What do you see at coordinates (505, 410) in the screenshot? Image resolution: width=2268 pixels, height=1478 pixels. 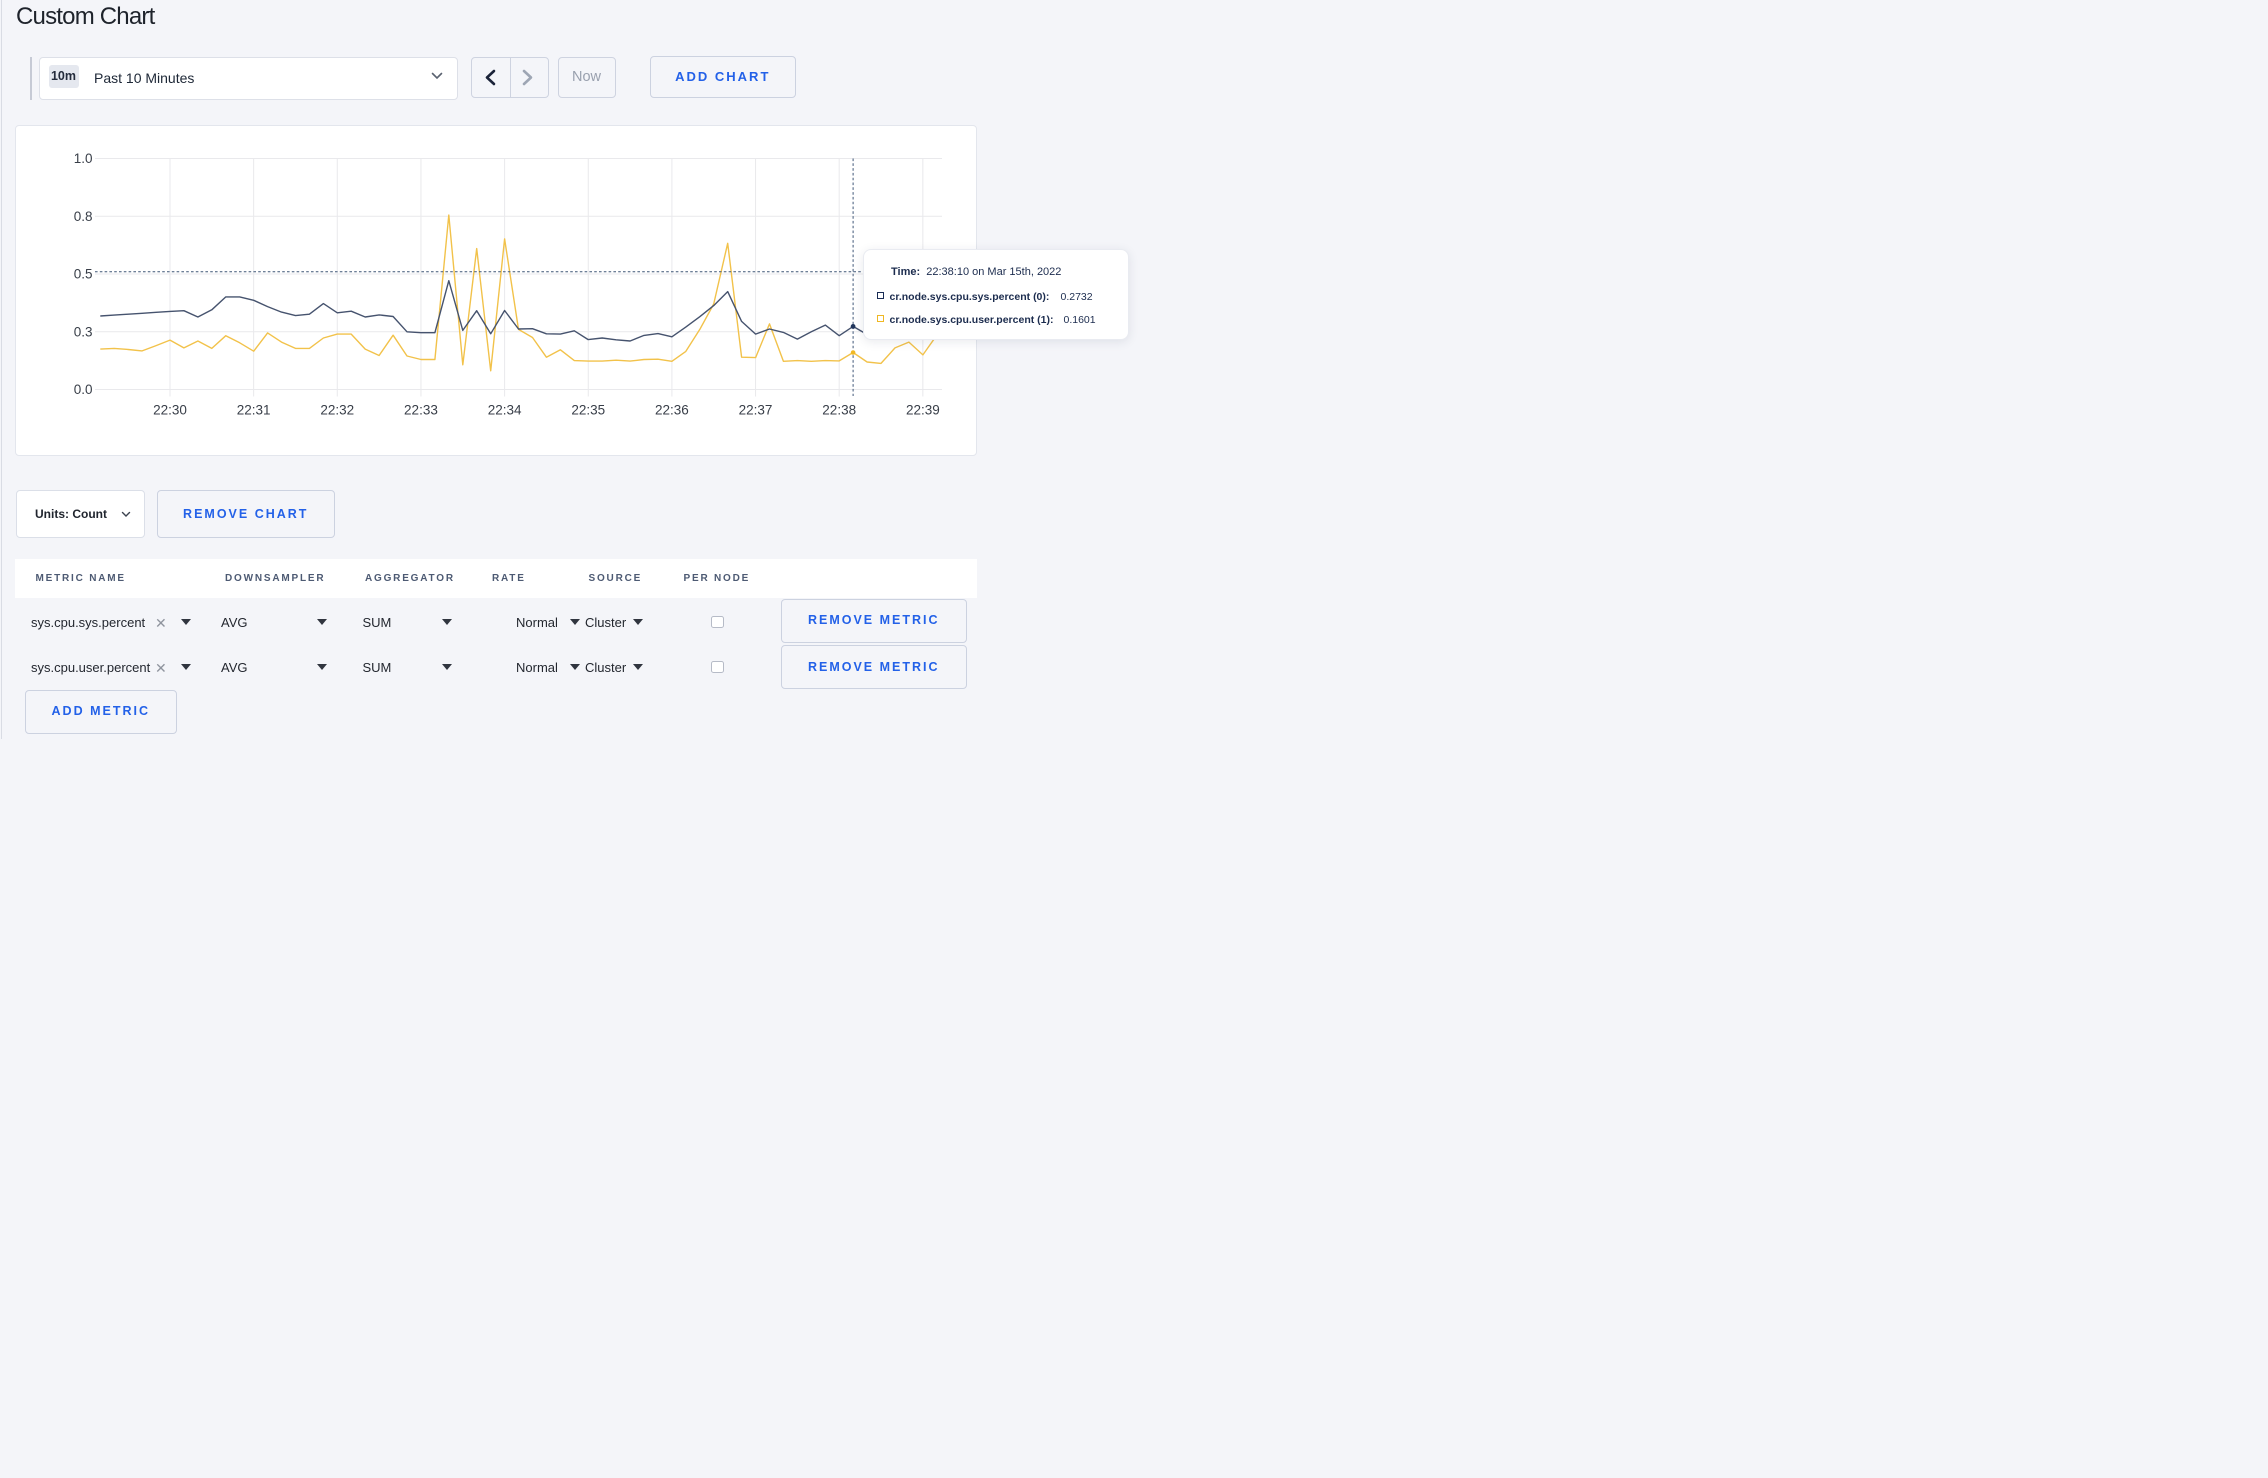 I see `svg-text: 22:34` at bounding box center [505, 410].